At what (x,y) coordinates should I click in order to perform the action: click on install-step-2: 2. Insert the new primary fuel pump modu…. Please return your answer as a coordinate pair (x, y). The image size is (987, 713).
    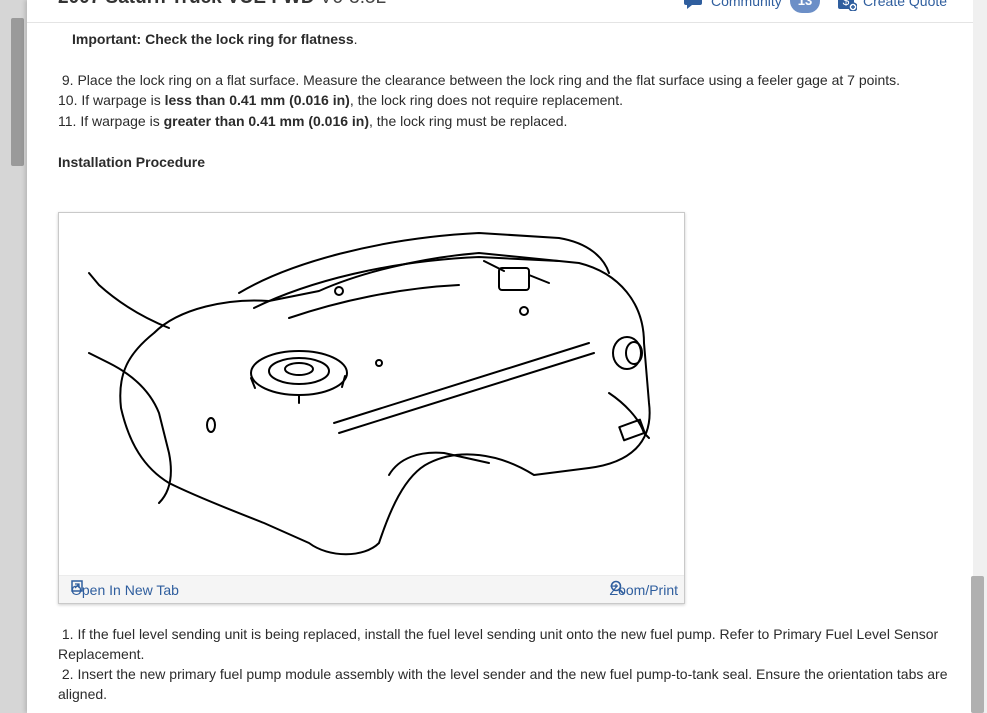
    Looking at the image, I should click on (503, 684).